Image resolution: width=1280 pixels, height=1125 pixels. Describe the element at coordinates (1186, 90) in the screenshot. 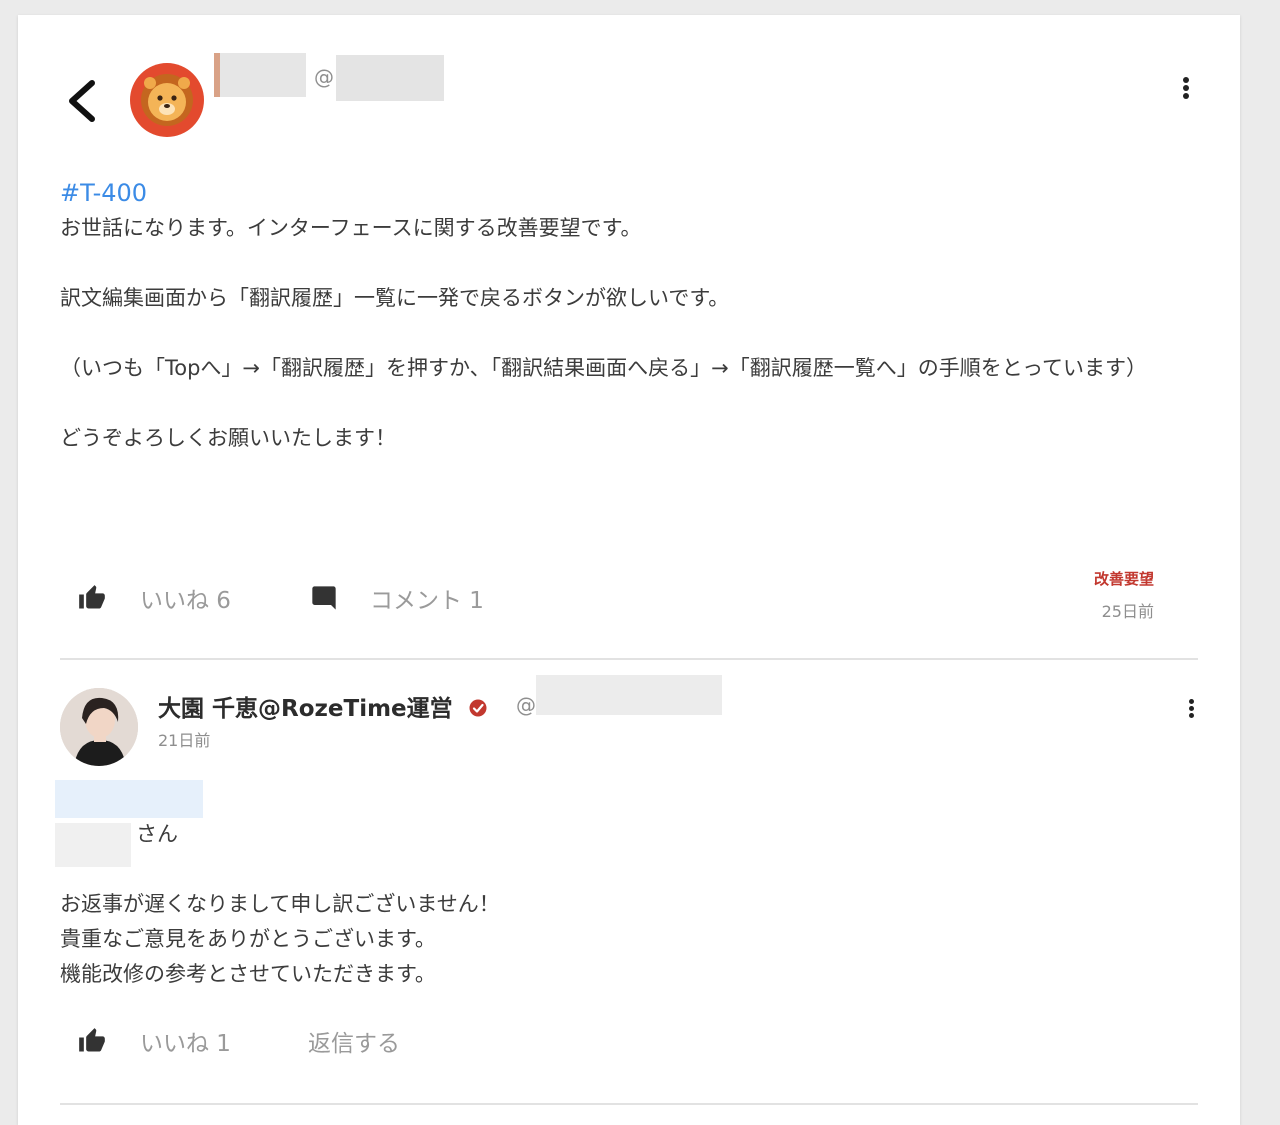

I see `more-vert-icon` at that location.